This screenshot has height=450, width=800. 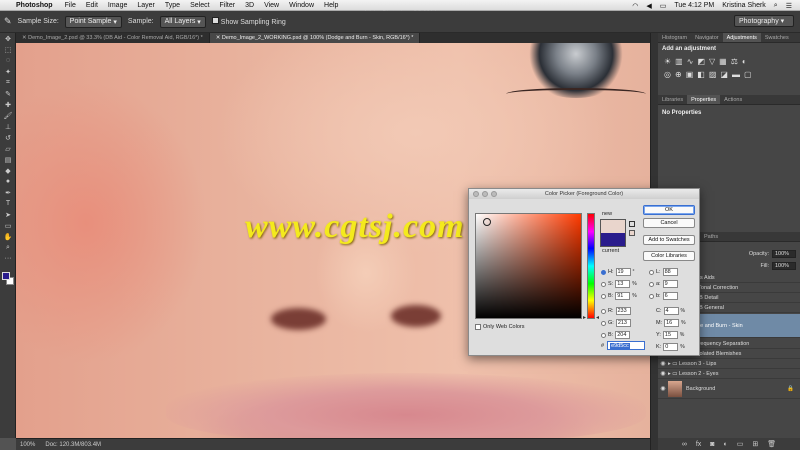 I want to click on channel-mixer-icon: ⊕, so click(x=678, y=74).